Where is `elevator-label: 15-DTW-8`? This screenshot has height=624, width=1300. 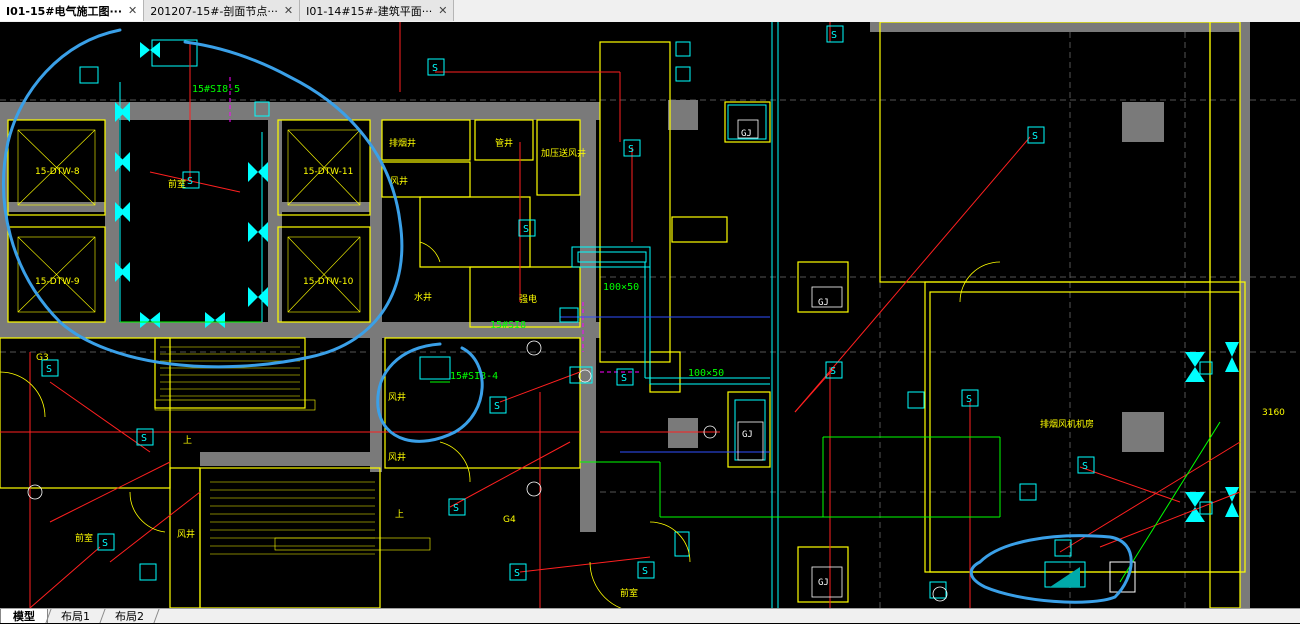
elevator-label: 15-DTW-8 is located at coordinates (57, 172).